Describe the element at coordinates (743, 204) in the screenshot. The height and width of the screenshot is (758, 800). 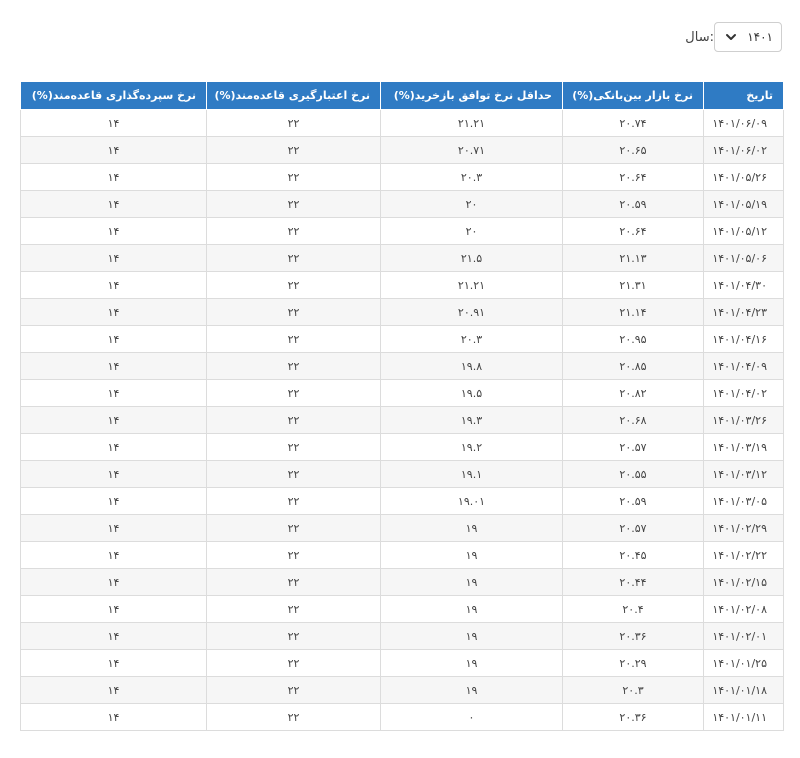
I see `cell-date: ۱۴۰۱/۰۵/۱۹` at that location.